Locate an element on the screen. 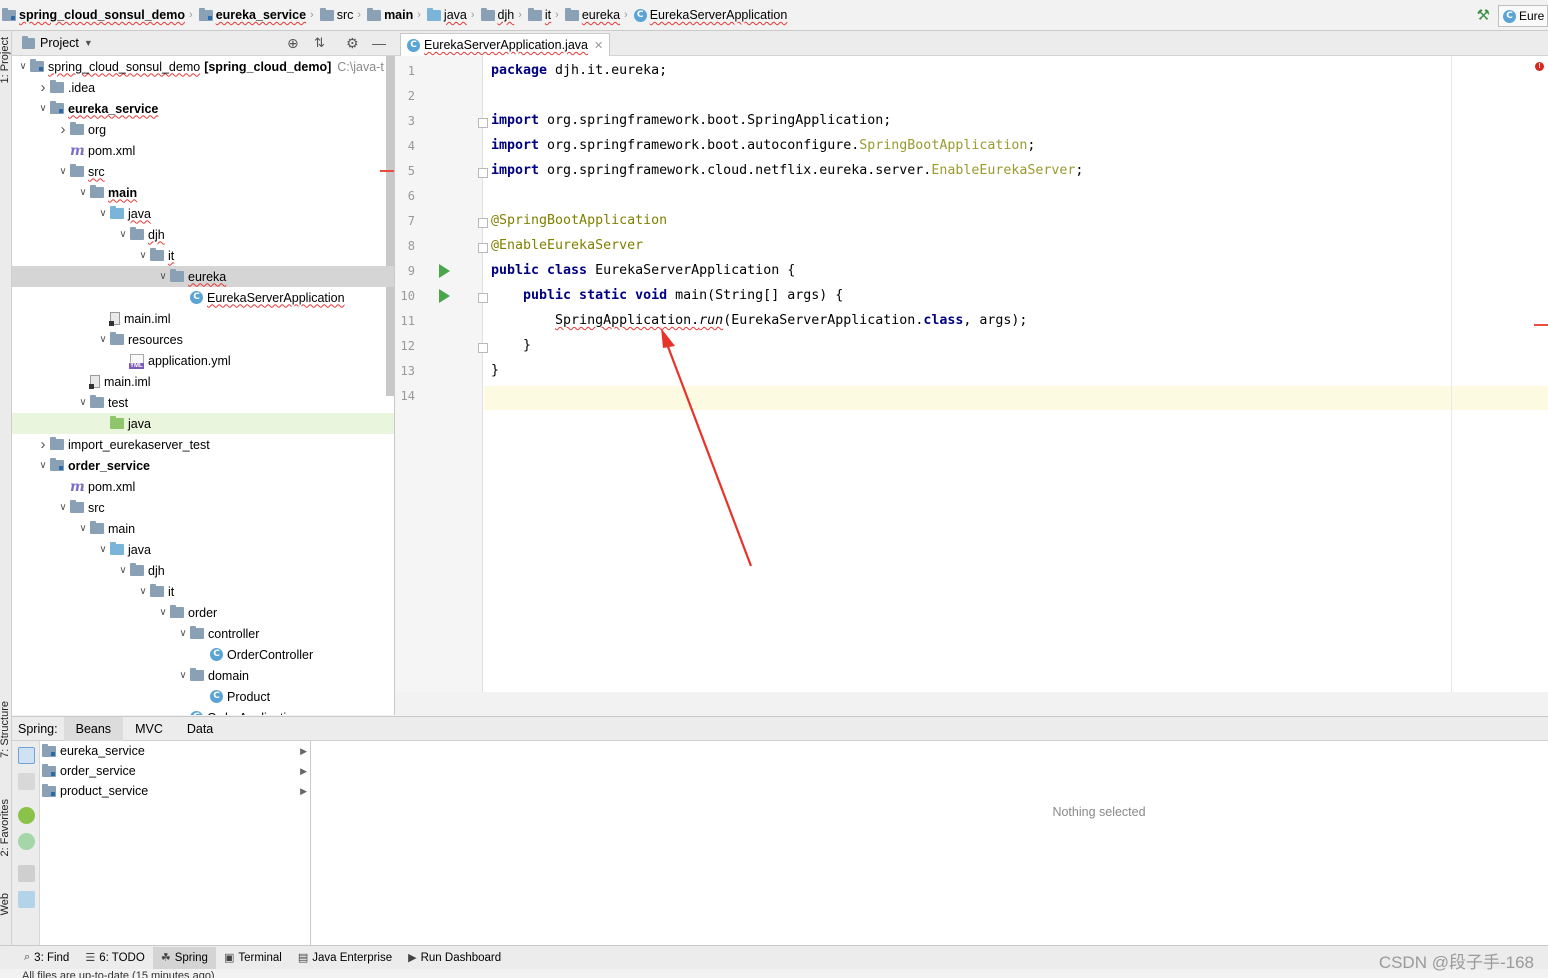 This screenshot has height=978, width=1548. tree-item: ∨ test is located at coordinates (203, 402).